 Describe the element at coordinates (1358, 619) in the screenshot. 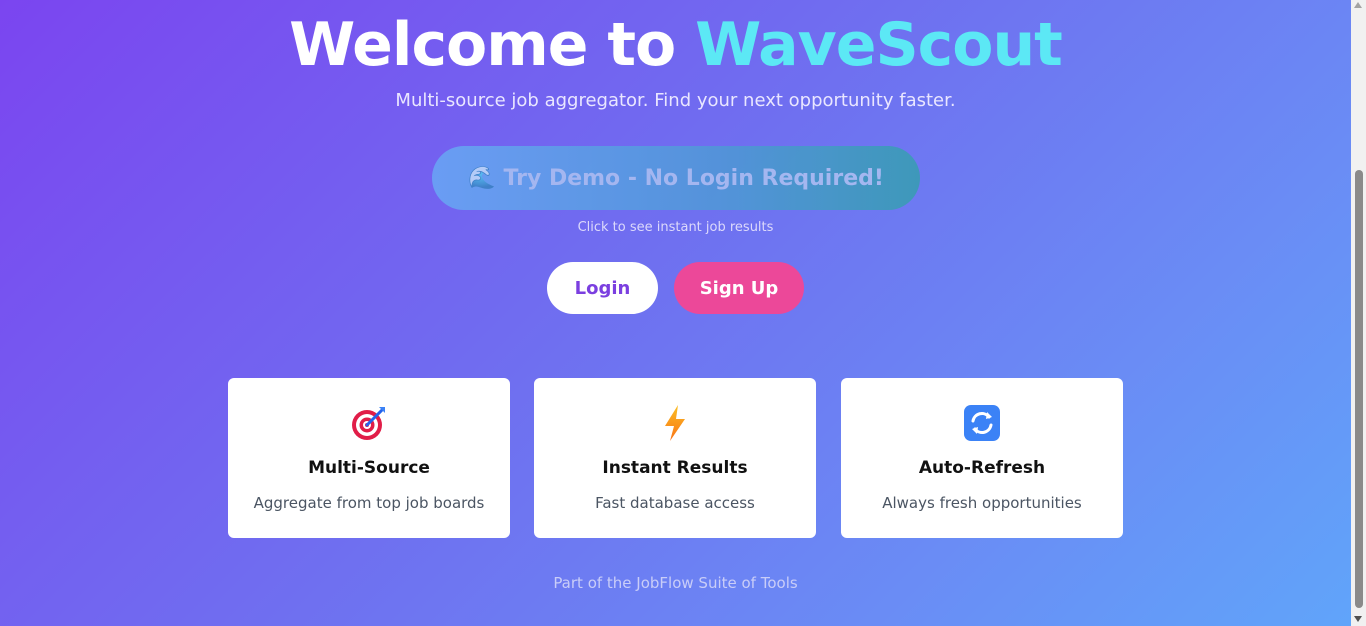

I see `scroll-down-arrow-icon` at that location.